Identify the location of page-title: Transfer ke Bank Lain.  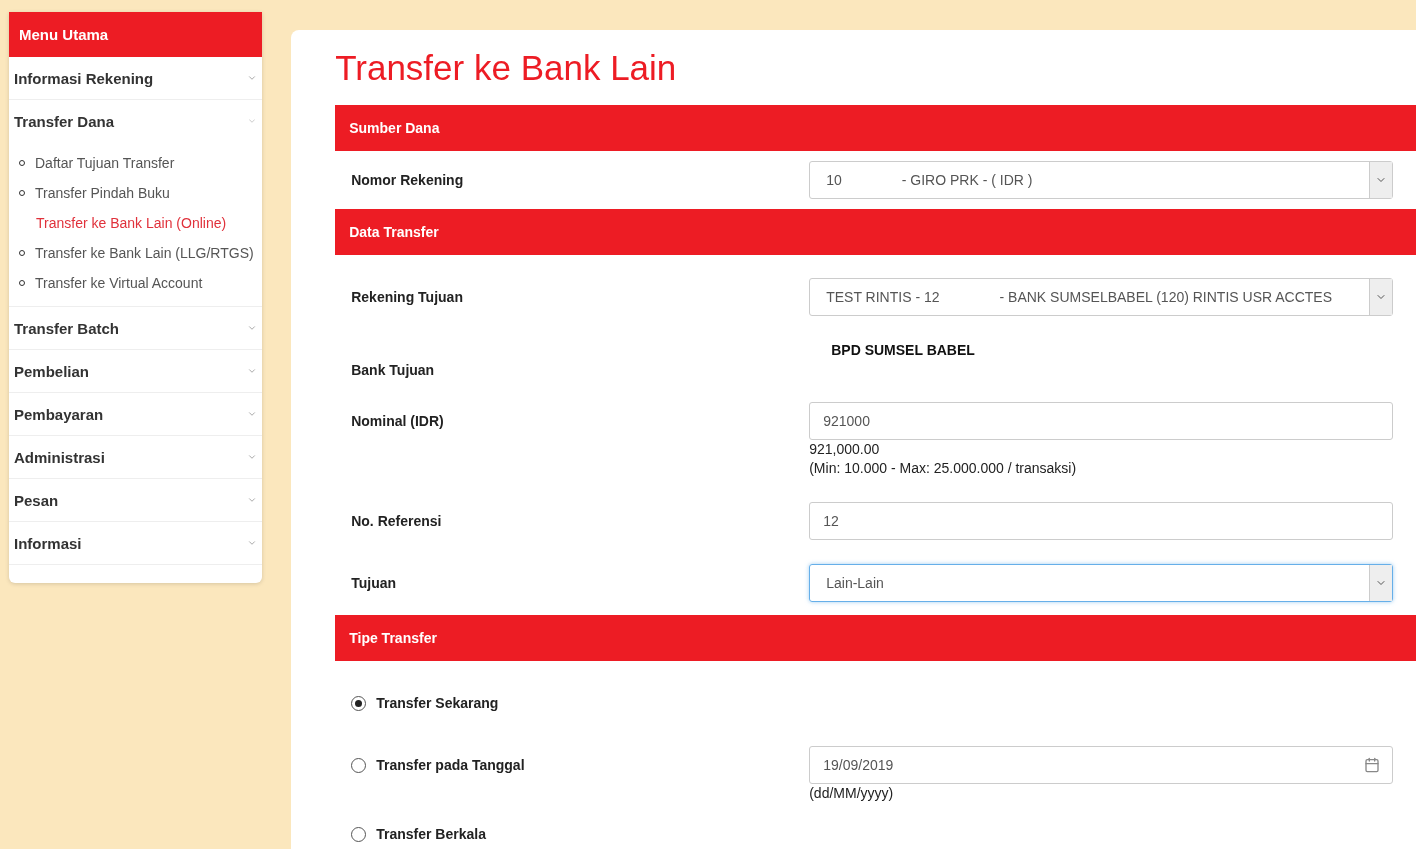
(506, 68).